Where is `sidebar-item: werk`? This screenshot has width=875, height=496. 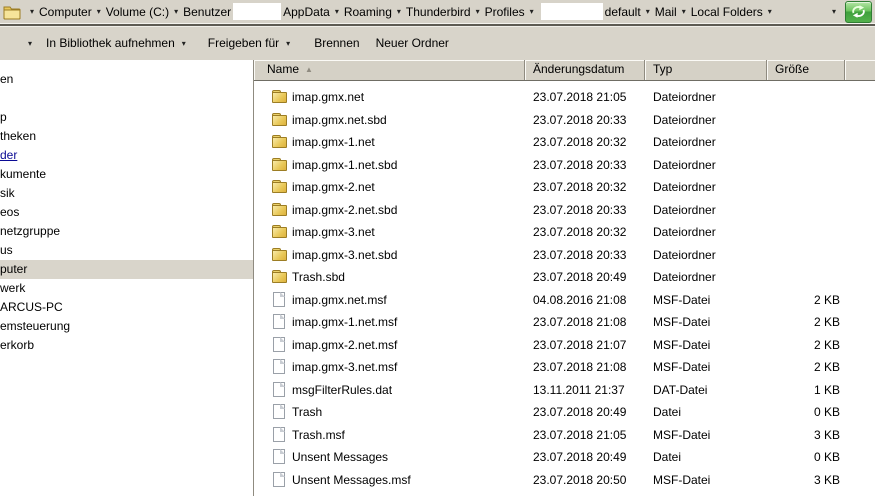
sidebar-item: werk is located at coordinates (126, 288).